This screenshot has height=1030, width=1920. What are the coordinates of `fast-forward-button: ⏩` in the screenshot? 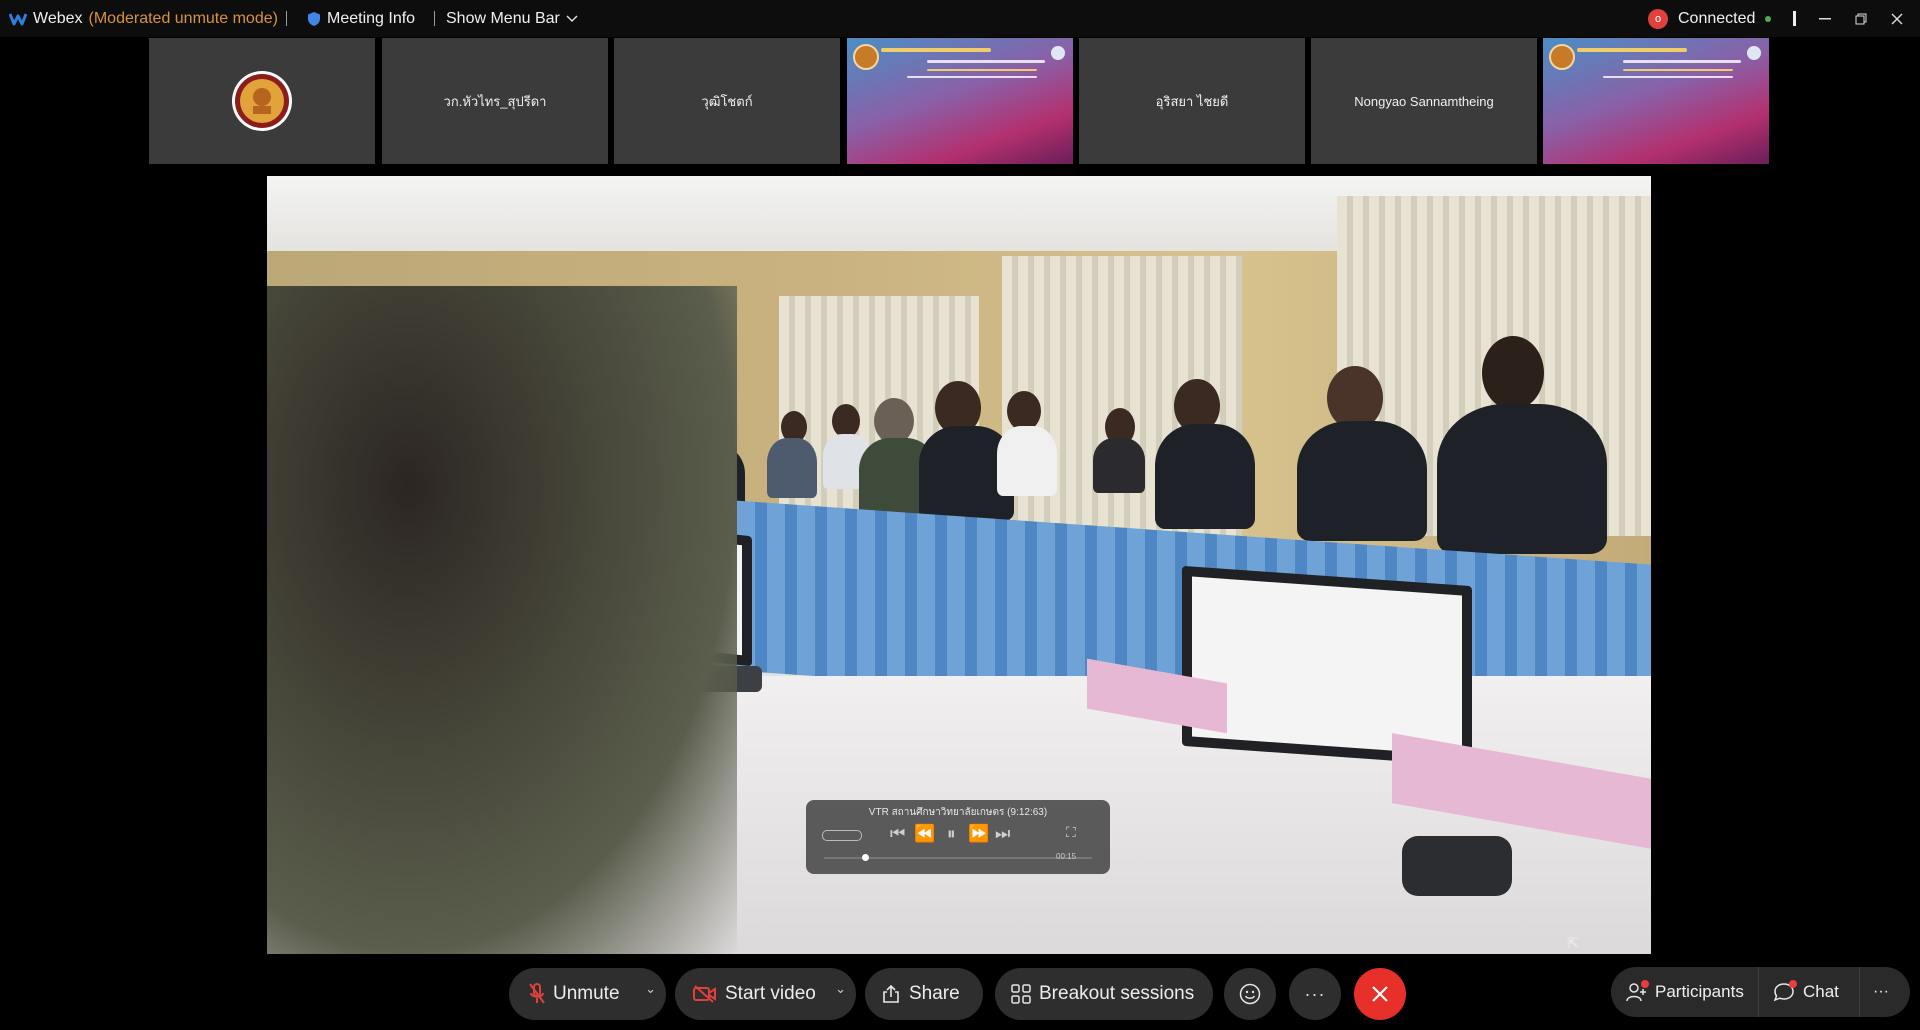 It's located at (978, 834).